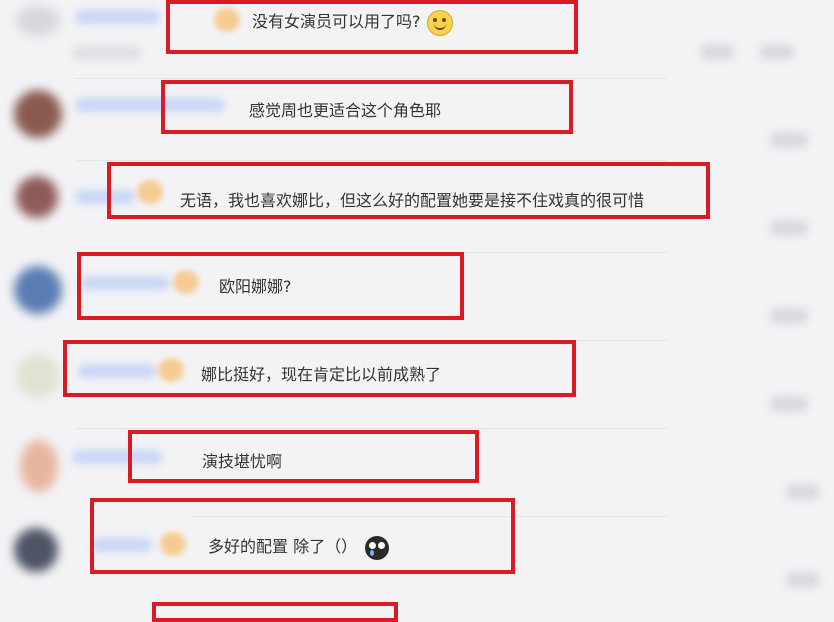 The height and width of the screenshot is (622, 834). Describe the element at coordinates (242, 461) in the screenshot. I see `comment-text: 演技堪忧啊` at that location.